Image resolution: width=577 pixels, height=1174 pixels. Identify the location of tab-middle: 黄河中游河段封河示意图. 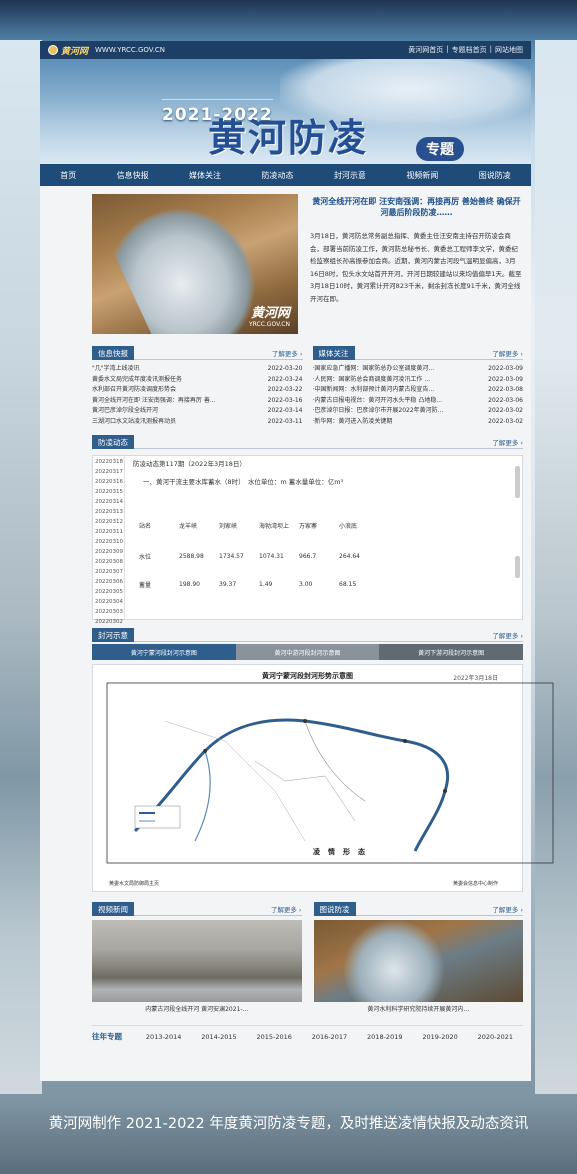
(307, 652).